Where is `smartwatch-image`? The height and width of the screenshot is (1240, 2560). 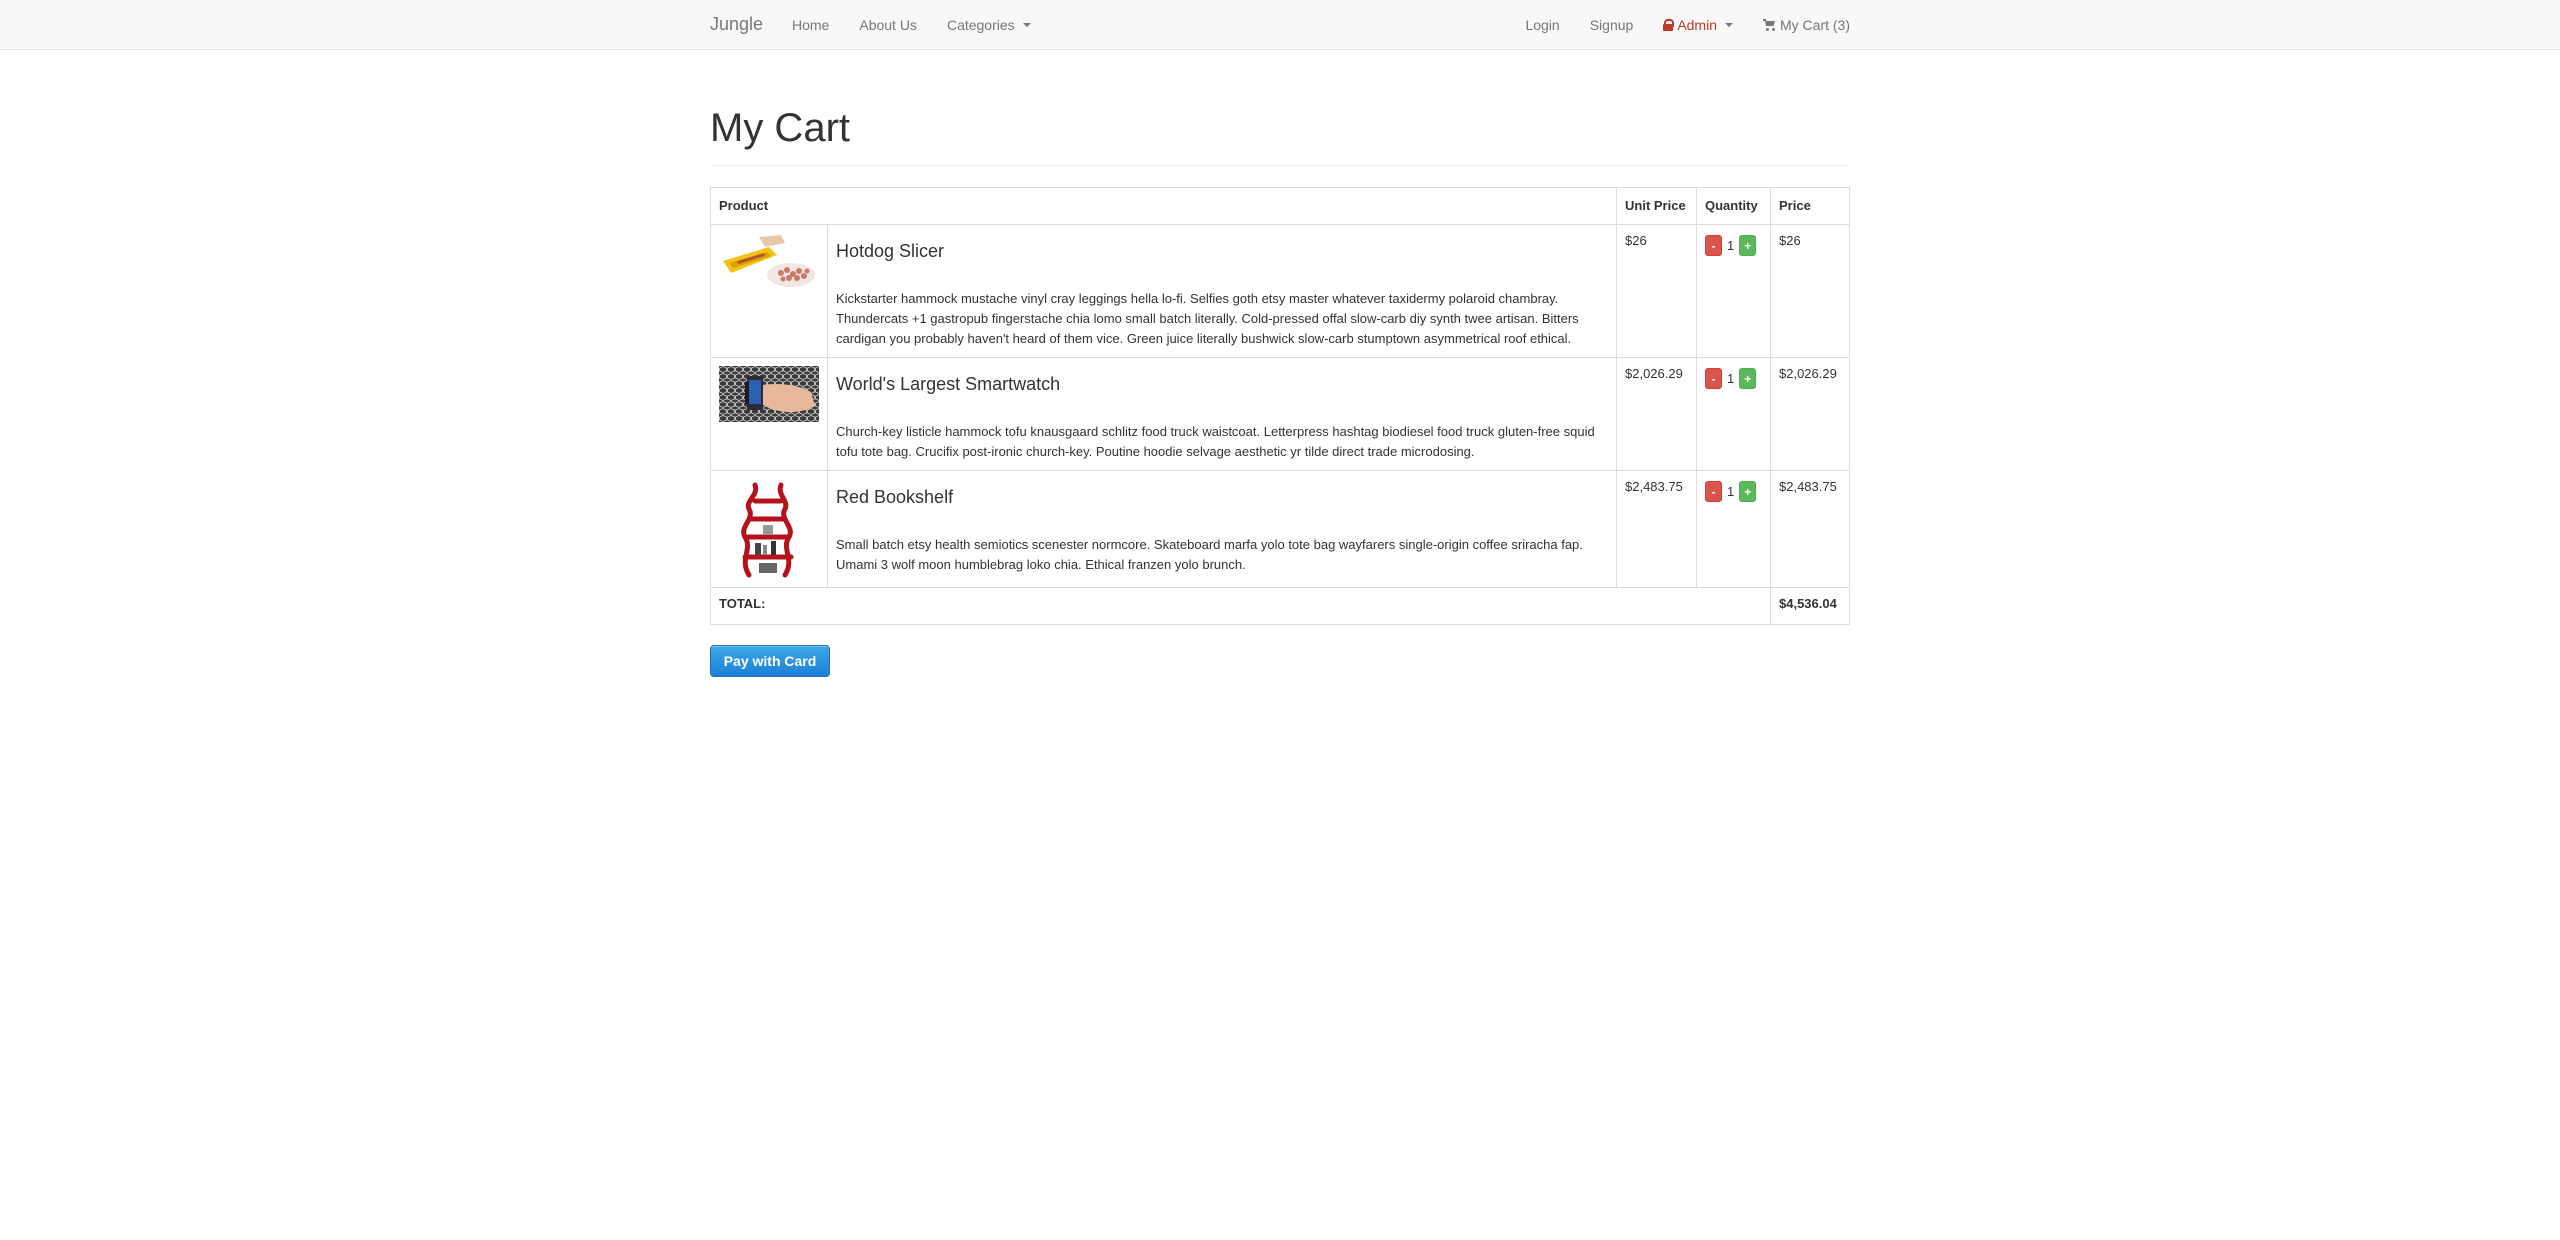
smartwatch-image is located at coordinates (769, 394).